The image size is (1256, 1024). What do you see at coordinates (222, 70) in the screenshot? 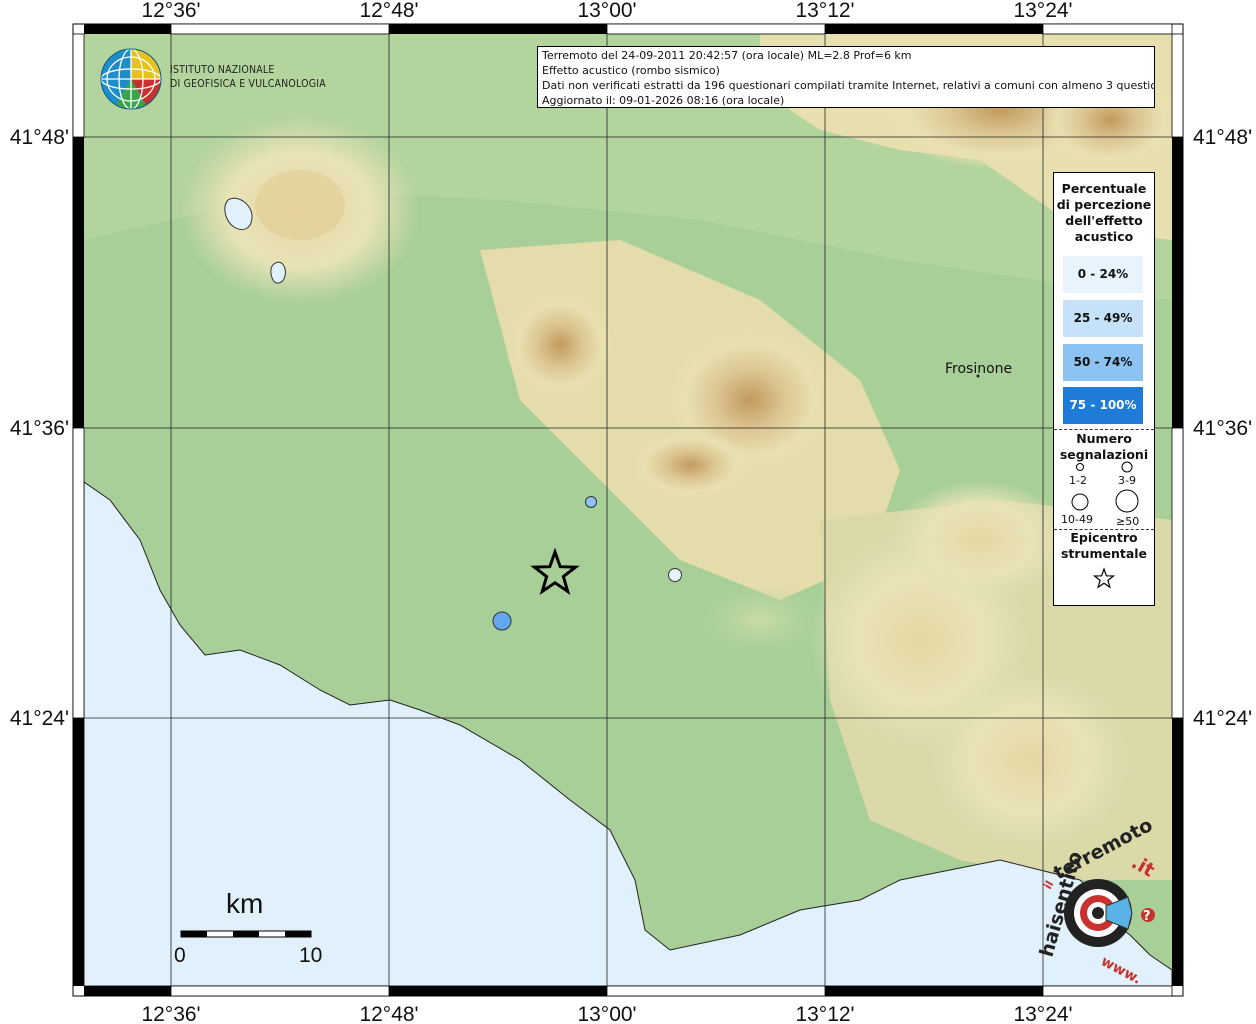
I see `ingv-logo-line1: ISTITUTO NAZIONALE` at bounding box center [222, 70].